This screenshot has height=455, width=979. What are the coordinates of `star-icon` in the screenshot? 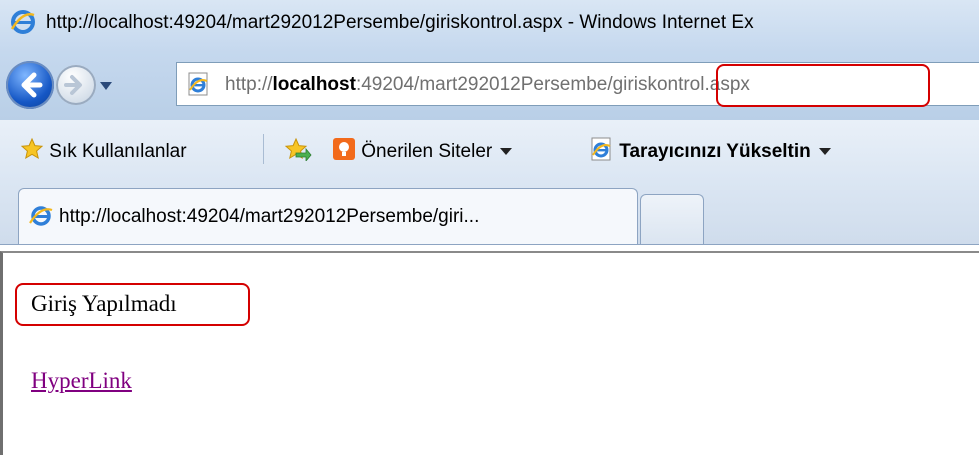 It's located at (32, 148).